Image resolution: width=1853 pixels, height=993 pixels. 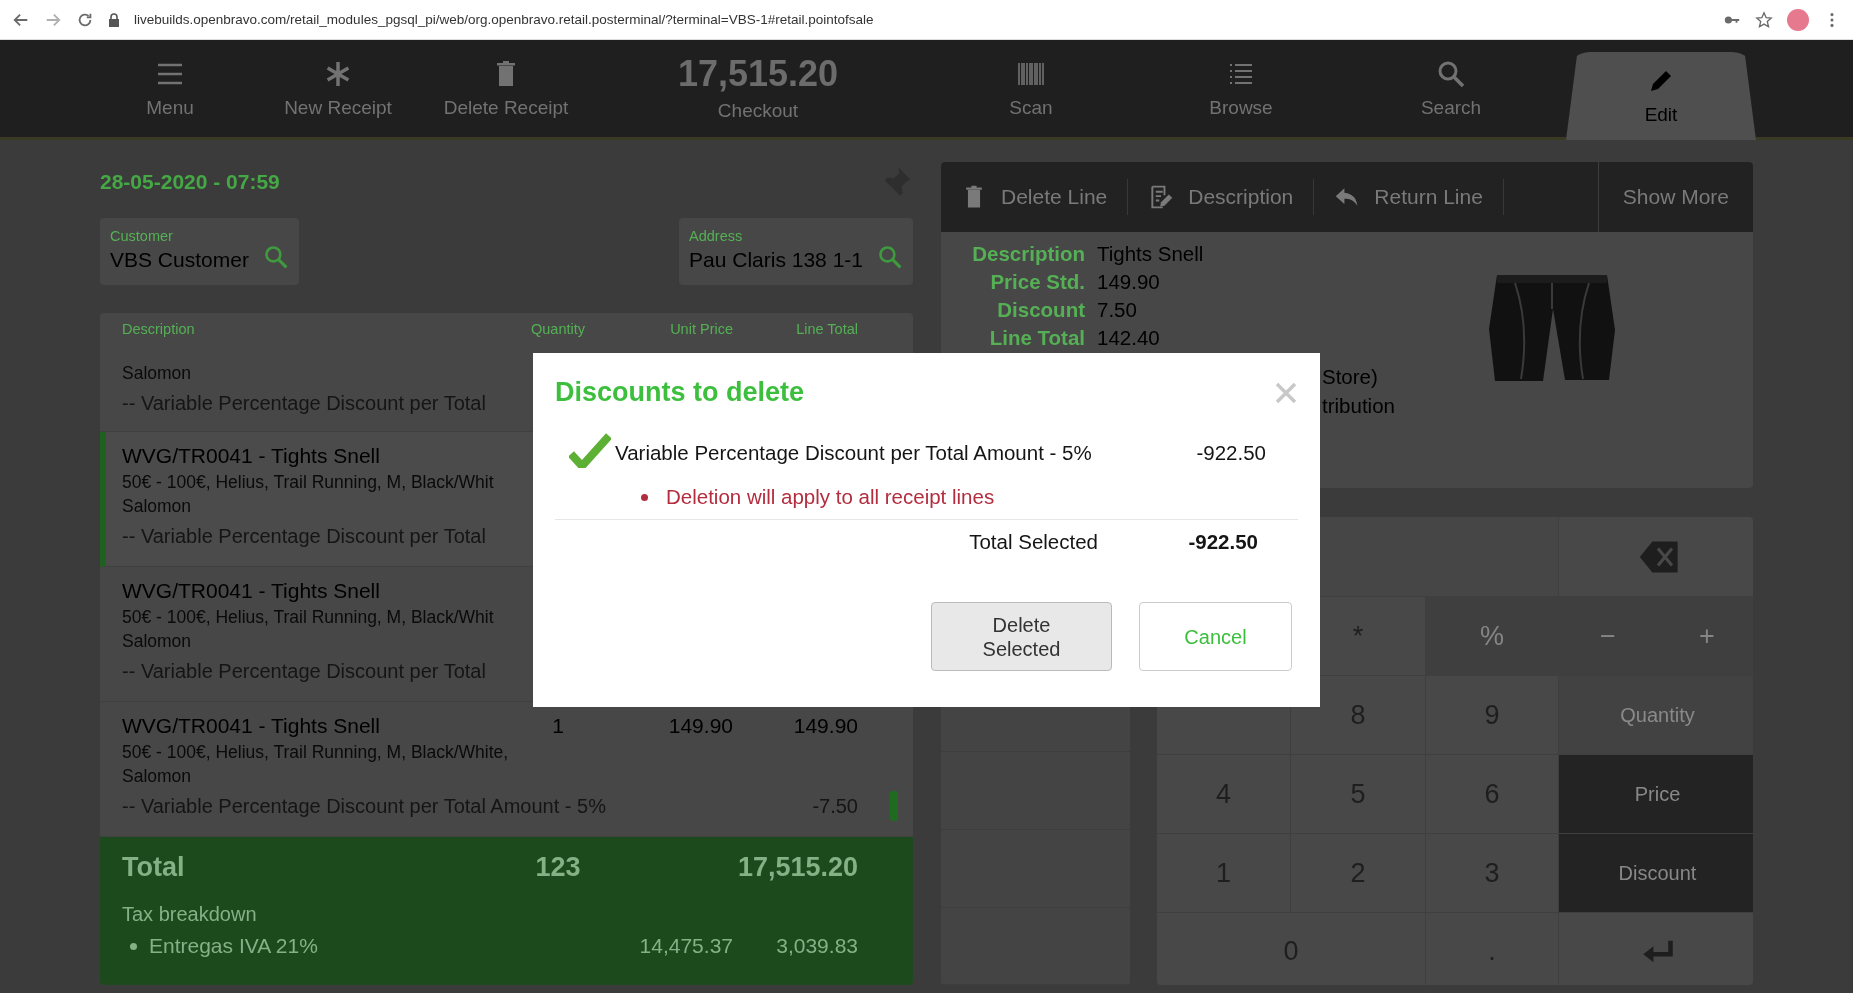 What do you see at coordinates (114, 19) in the screenshot?
I see `lock-icon` at bounding box center [114, 19].